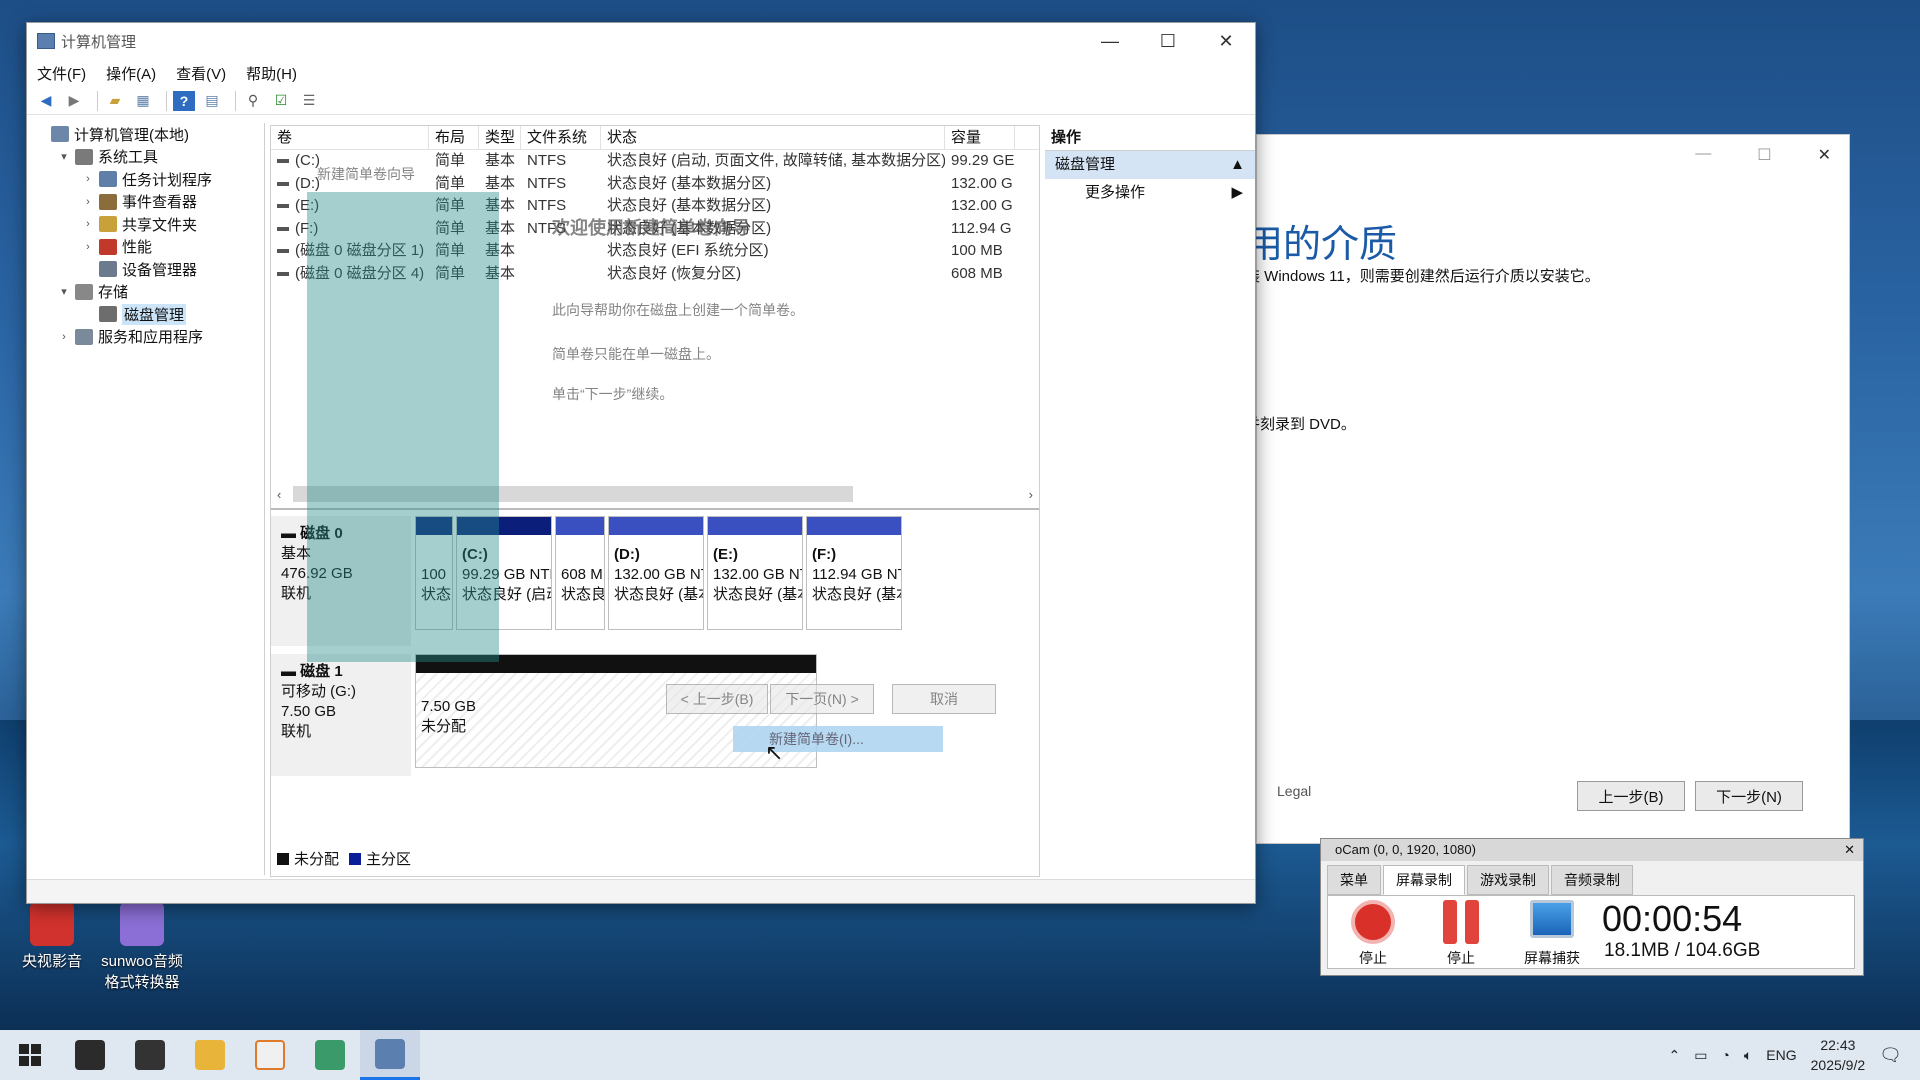 The height and width of the screenshot is (1080, 1920). Describe the element at coordinates (355, 858) in the screenshot. I see `primary-swatch` at that location.